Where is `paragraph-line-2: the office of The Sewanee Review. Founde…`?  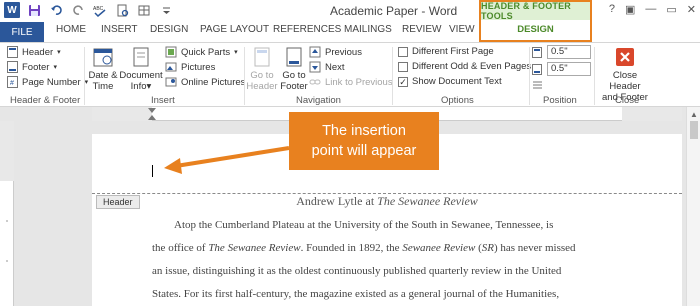
paragraph-line-2: the office of The Sewanee Review. Founde… is located at coordinates (364, 248).